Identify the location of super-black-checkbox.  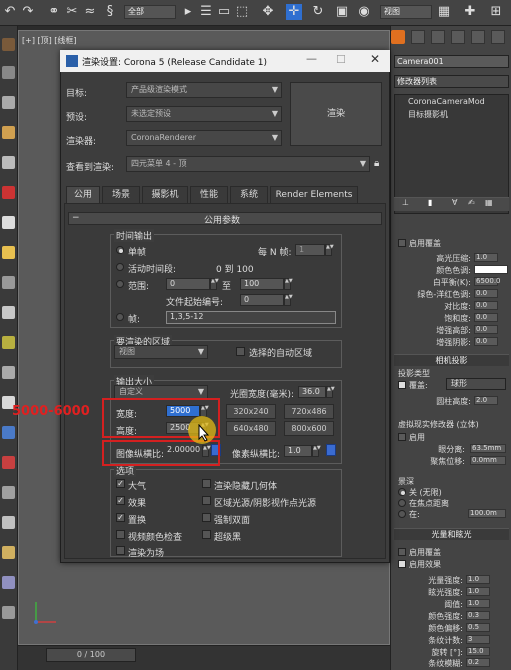
(206, 534).